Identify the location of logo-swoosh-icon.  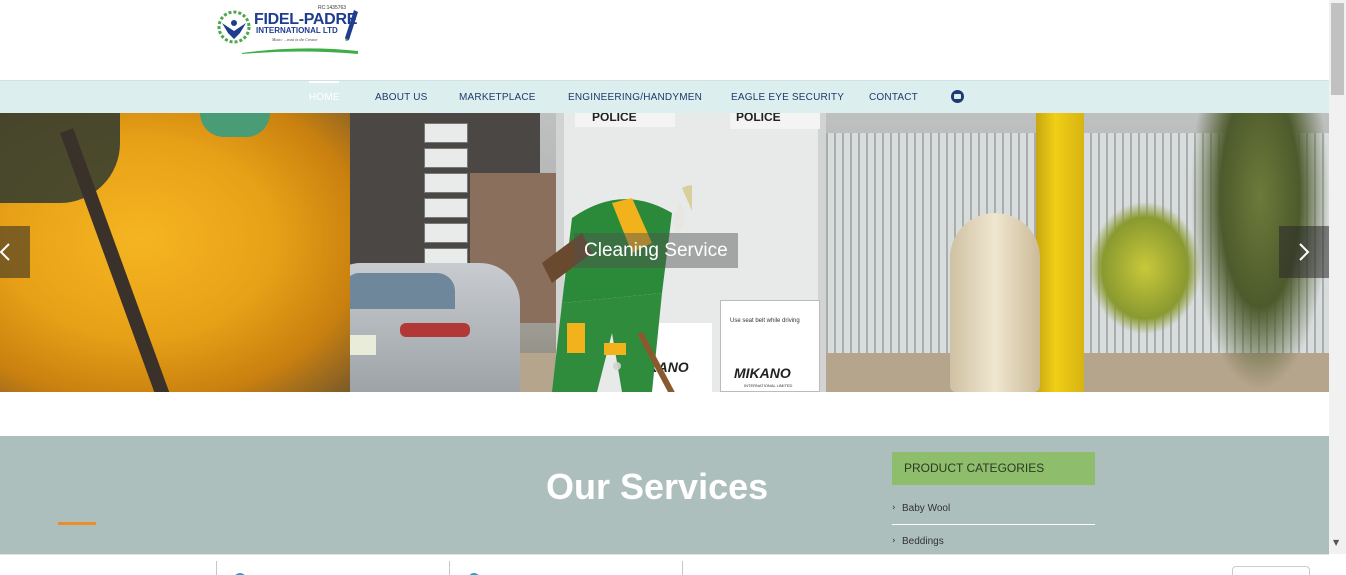
(300, 51).